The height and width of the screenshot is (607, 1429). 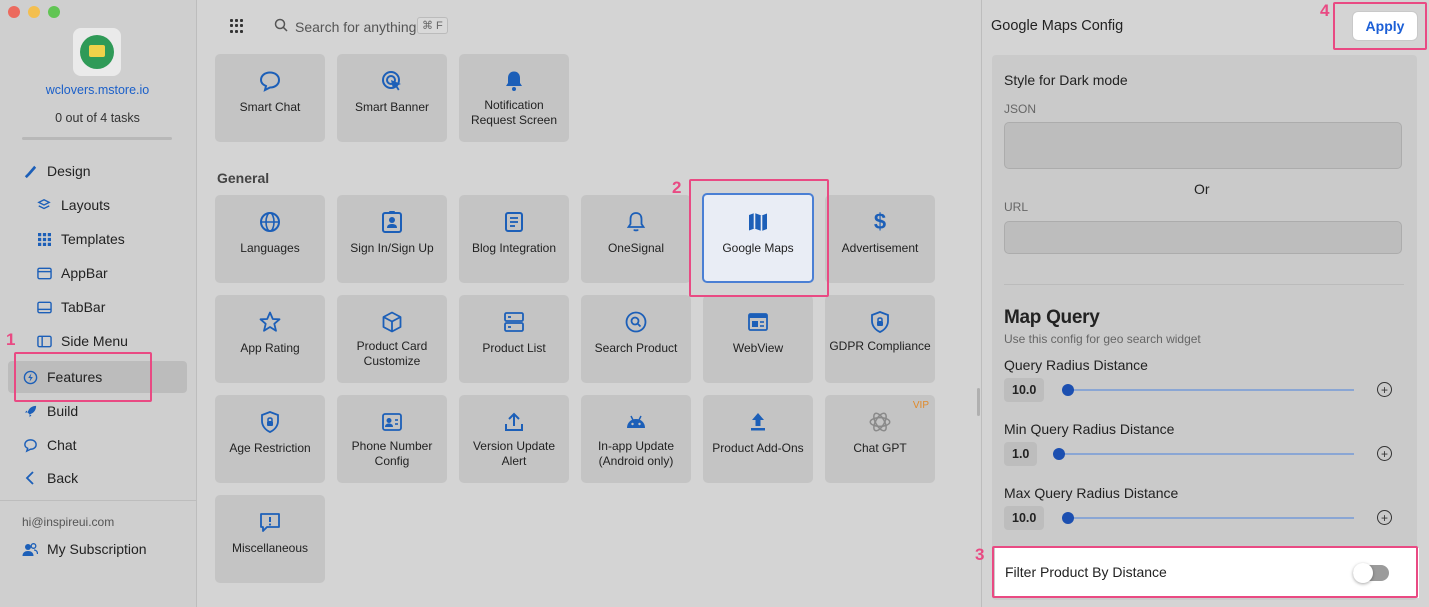 What do you see at coordinates (636, 239) in the screenshot?
I see `feature-card-onesignal: OneSignal` at bounding box center [636, 239].